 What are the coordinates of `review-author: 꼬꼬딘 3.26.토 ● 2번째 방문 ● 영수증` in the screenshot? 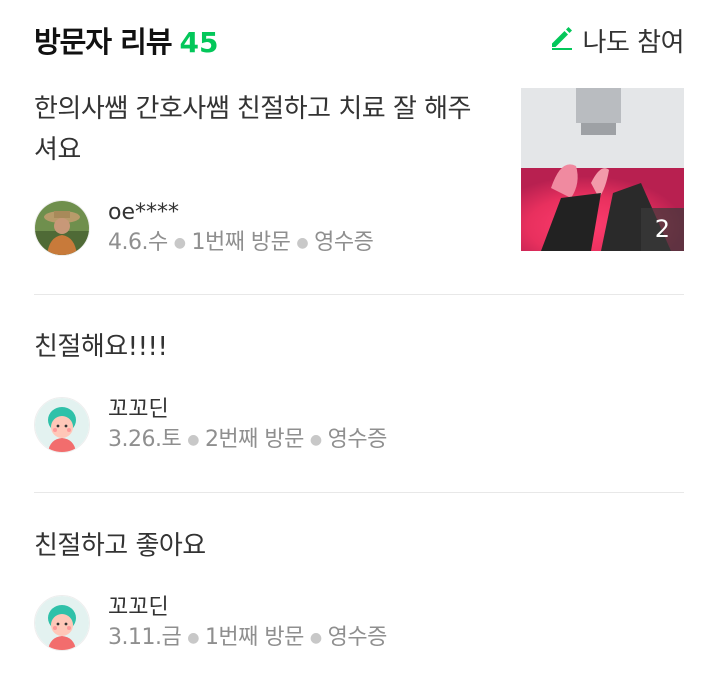 It's located at (210, 425).